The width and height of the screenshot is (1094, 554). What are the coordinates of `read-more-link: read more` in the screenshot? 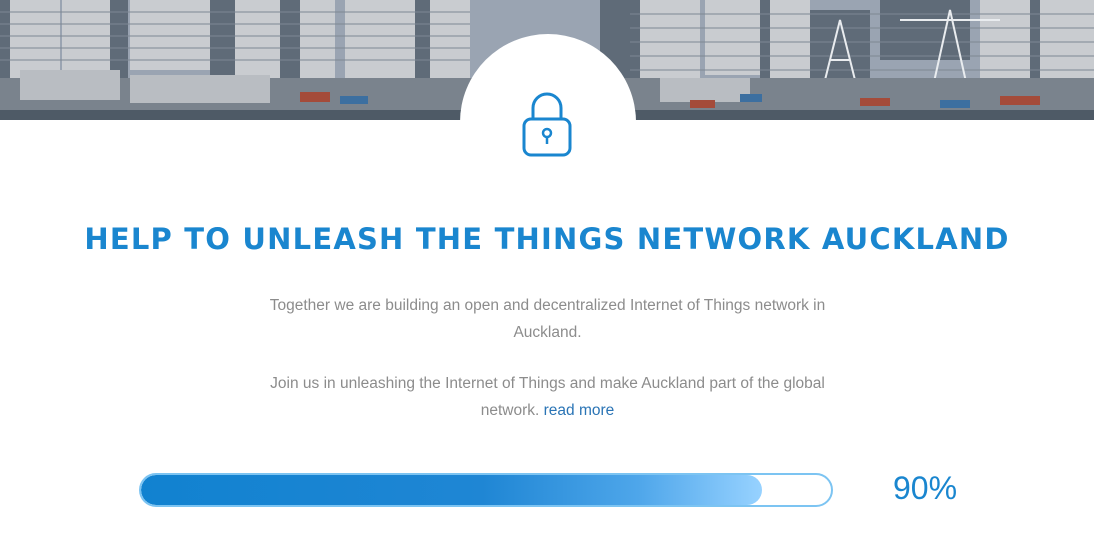 It's located at (579, 410).